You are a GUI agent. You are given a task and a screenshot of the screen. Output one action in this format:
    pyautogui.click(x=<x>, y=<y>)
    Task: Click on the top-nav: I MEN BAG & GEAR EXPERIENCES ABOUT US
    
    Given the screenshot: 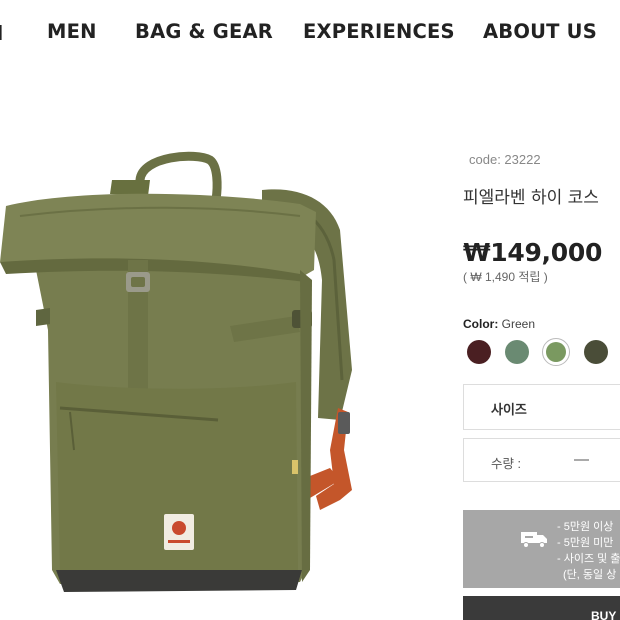 What is the action you would take?
    pyautogui.click(x=310, y=32)
    